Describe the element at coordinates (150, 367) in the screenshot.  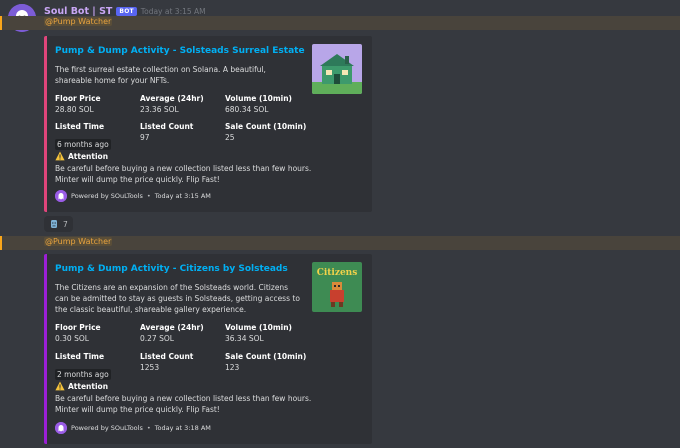
I see `field-value: 1253` at that location.